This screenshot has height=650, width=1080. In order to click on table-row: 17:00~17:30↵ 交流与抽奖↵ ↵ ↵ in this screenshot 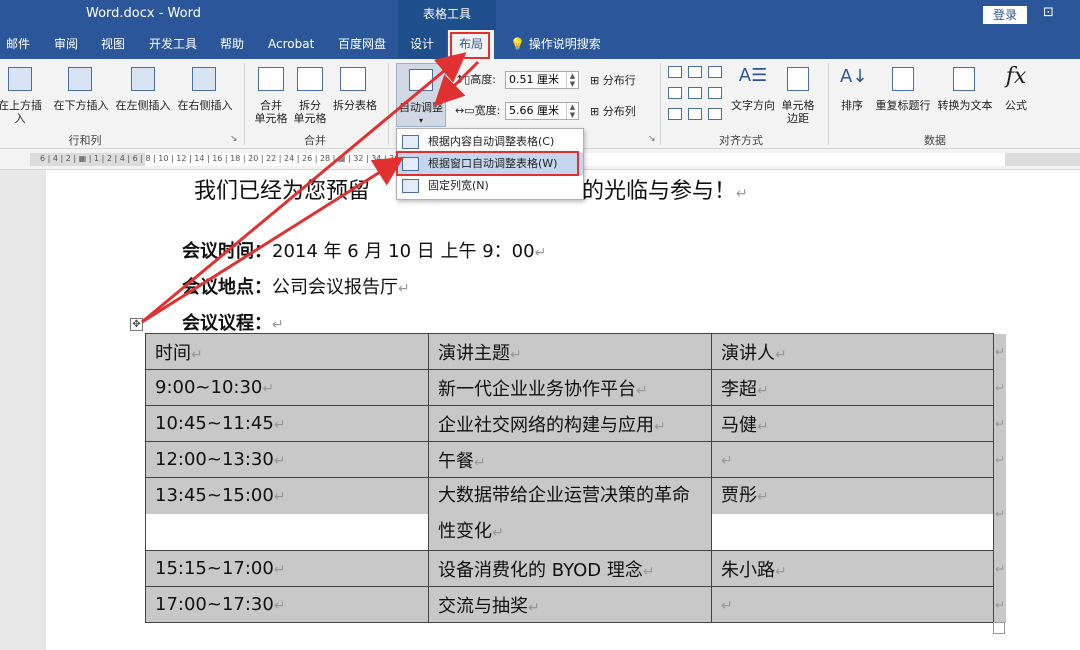, I will do `click(576, 604)`.